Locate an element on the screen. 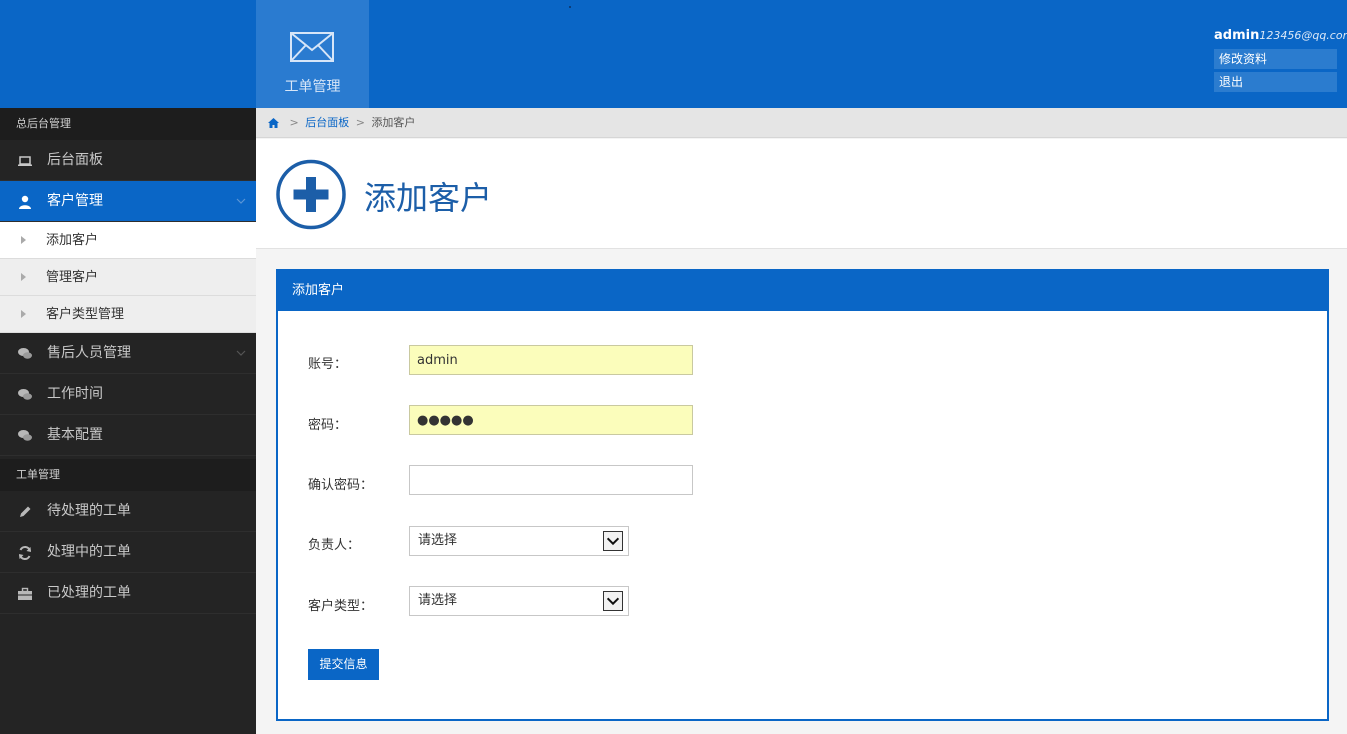  sidebar-item-label: 已处理的工单 is located at coordinates (89, 593).